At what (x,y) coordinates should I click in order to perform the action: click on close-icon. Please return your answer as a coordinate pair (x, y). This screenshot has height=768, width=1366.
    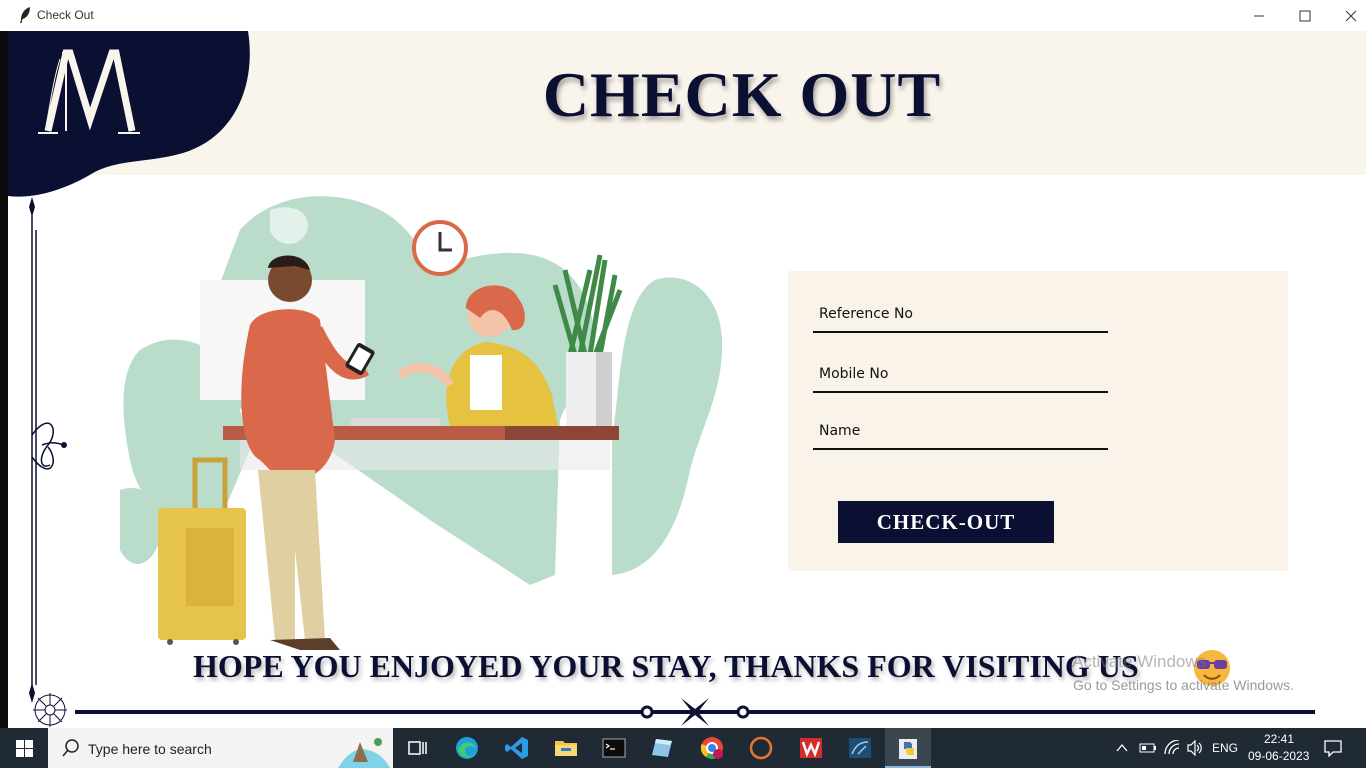
    Looking at the image, I should click on (1351, 16).